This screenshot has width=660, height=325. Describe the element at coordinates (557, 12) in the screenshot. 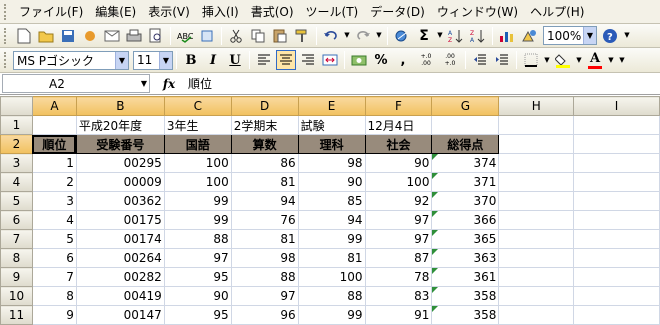

I see `menu-help: ヘルプ(H)` at that location.